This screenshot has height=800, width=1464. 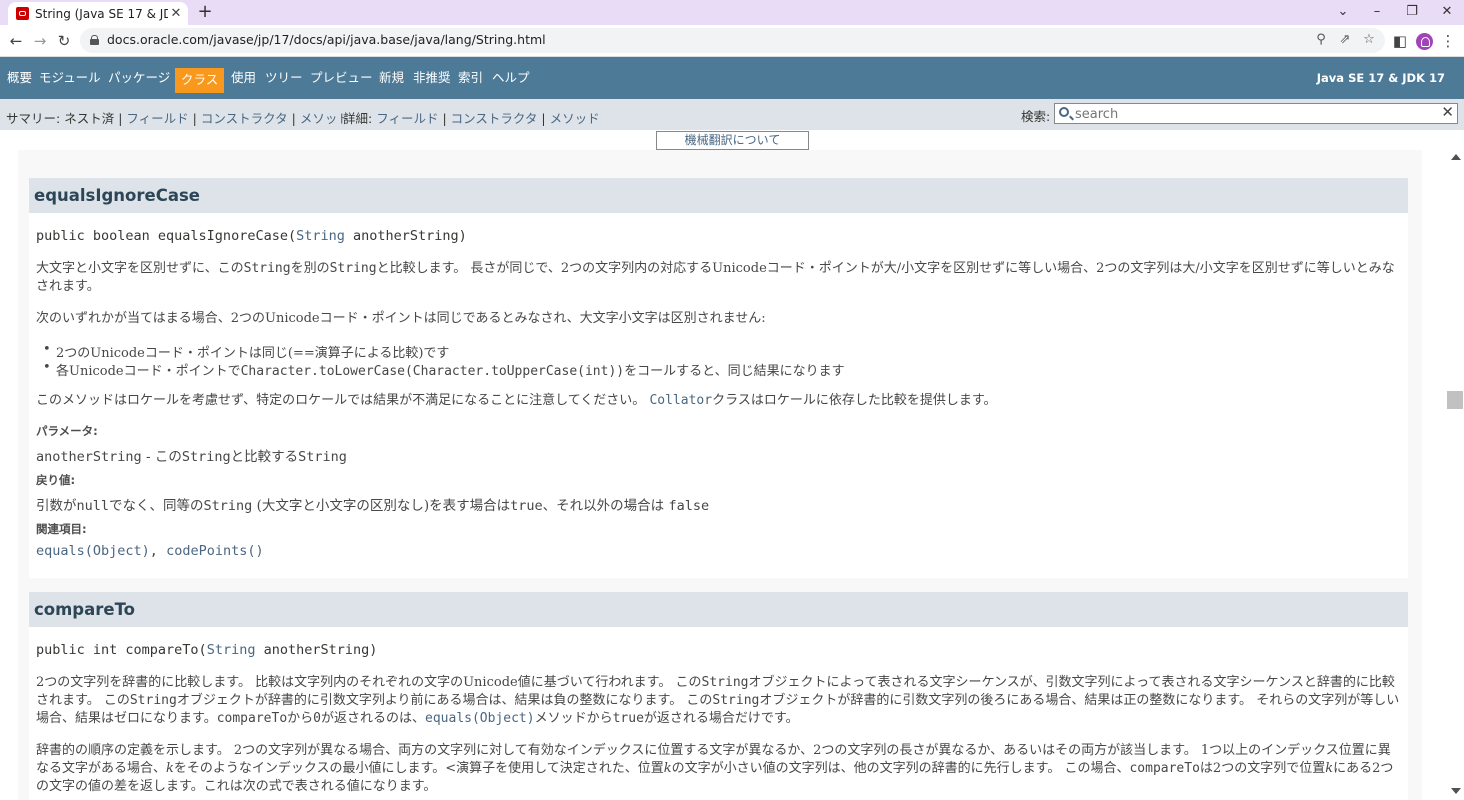 What do you see at coordinates (101, 13) in the screenshot?
I see `tab-title: String (Java SE 17 & JDK` at bounding box center [101, 13].